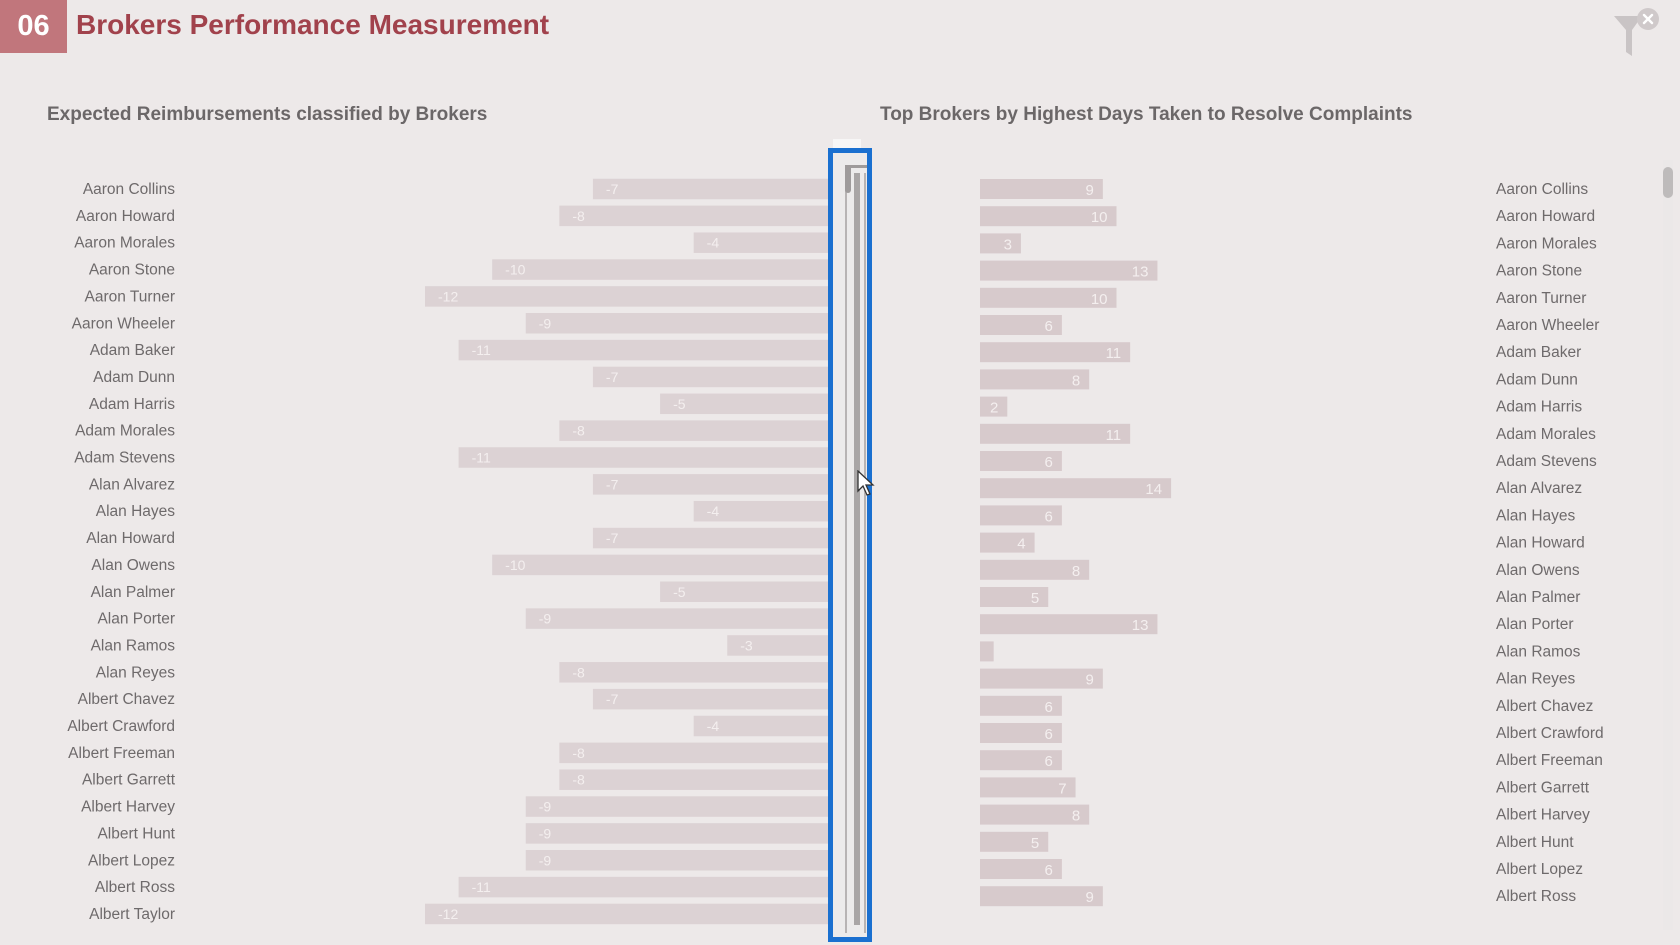  I want to click on selected-vertical-scrollbar, so click(850, 545).